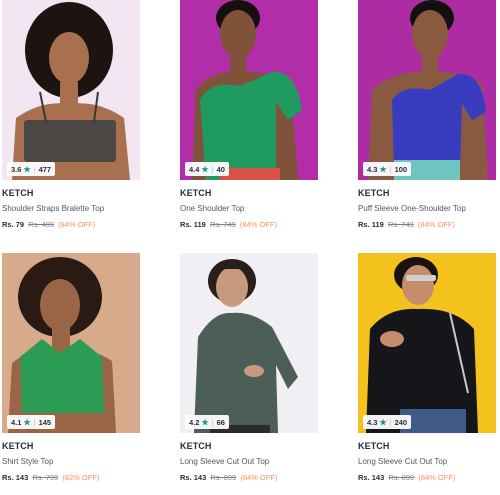  I want to click on rating-value: 4.4, so click(194, 169).